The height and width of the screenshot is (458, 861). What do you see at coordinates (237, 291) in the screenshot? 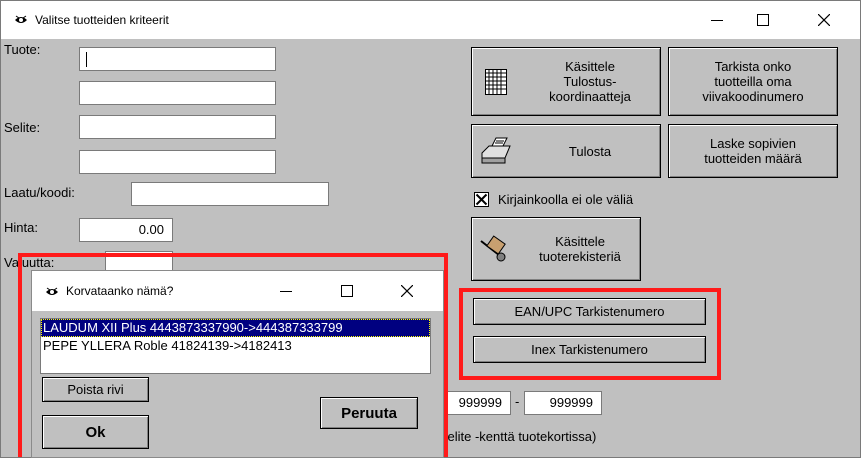
I see `dialog-title-bar: Korvataanko nämä?` at bounding box center [237, 291].